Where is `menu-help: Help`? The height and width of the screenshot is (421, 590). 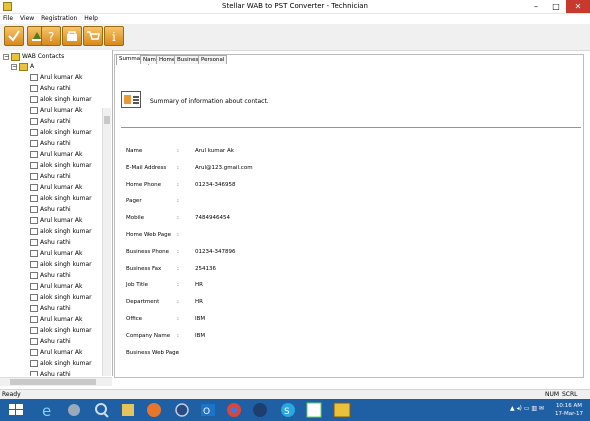
menu-help: Help is located at coordinates (91, 18).